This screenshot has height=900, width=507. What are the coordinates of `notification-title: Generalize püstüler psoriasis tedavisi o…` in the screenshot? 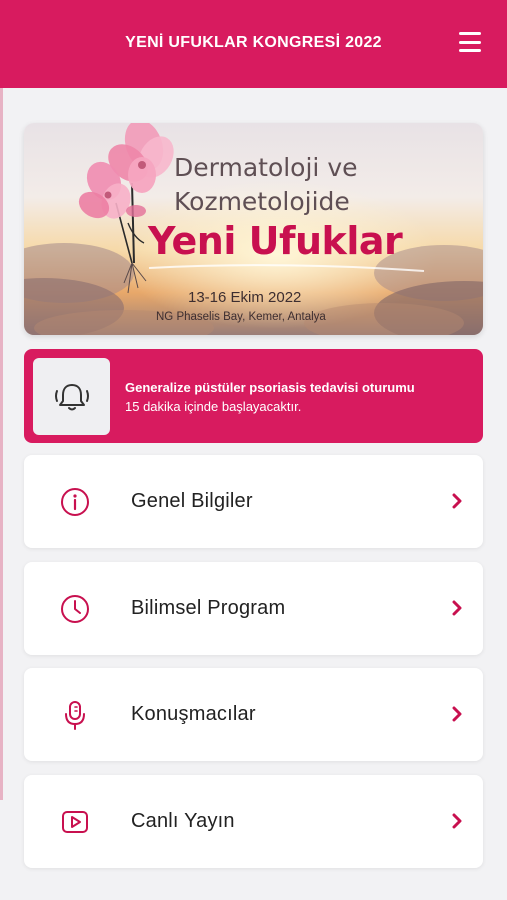 It's located at (270, 387).